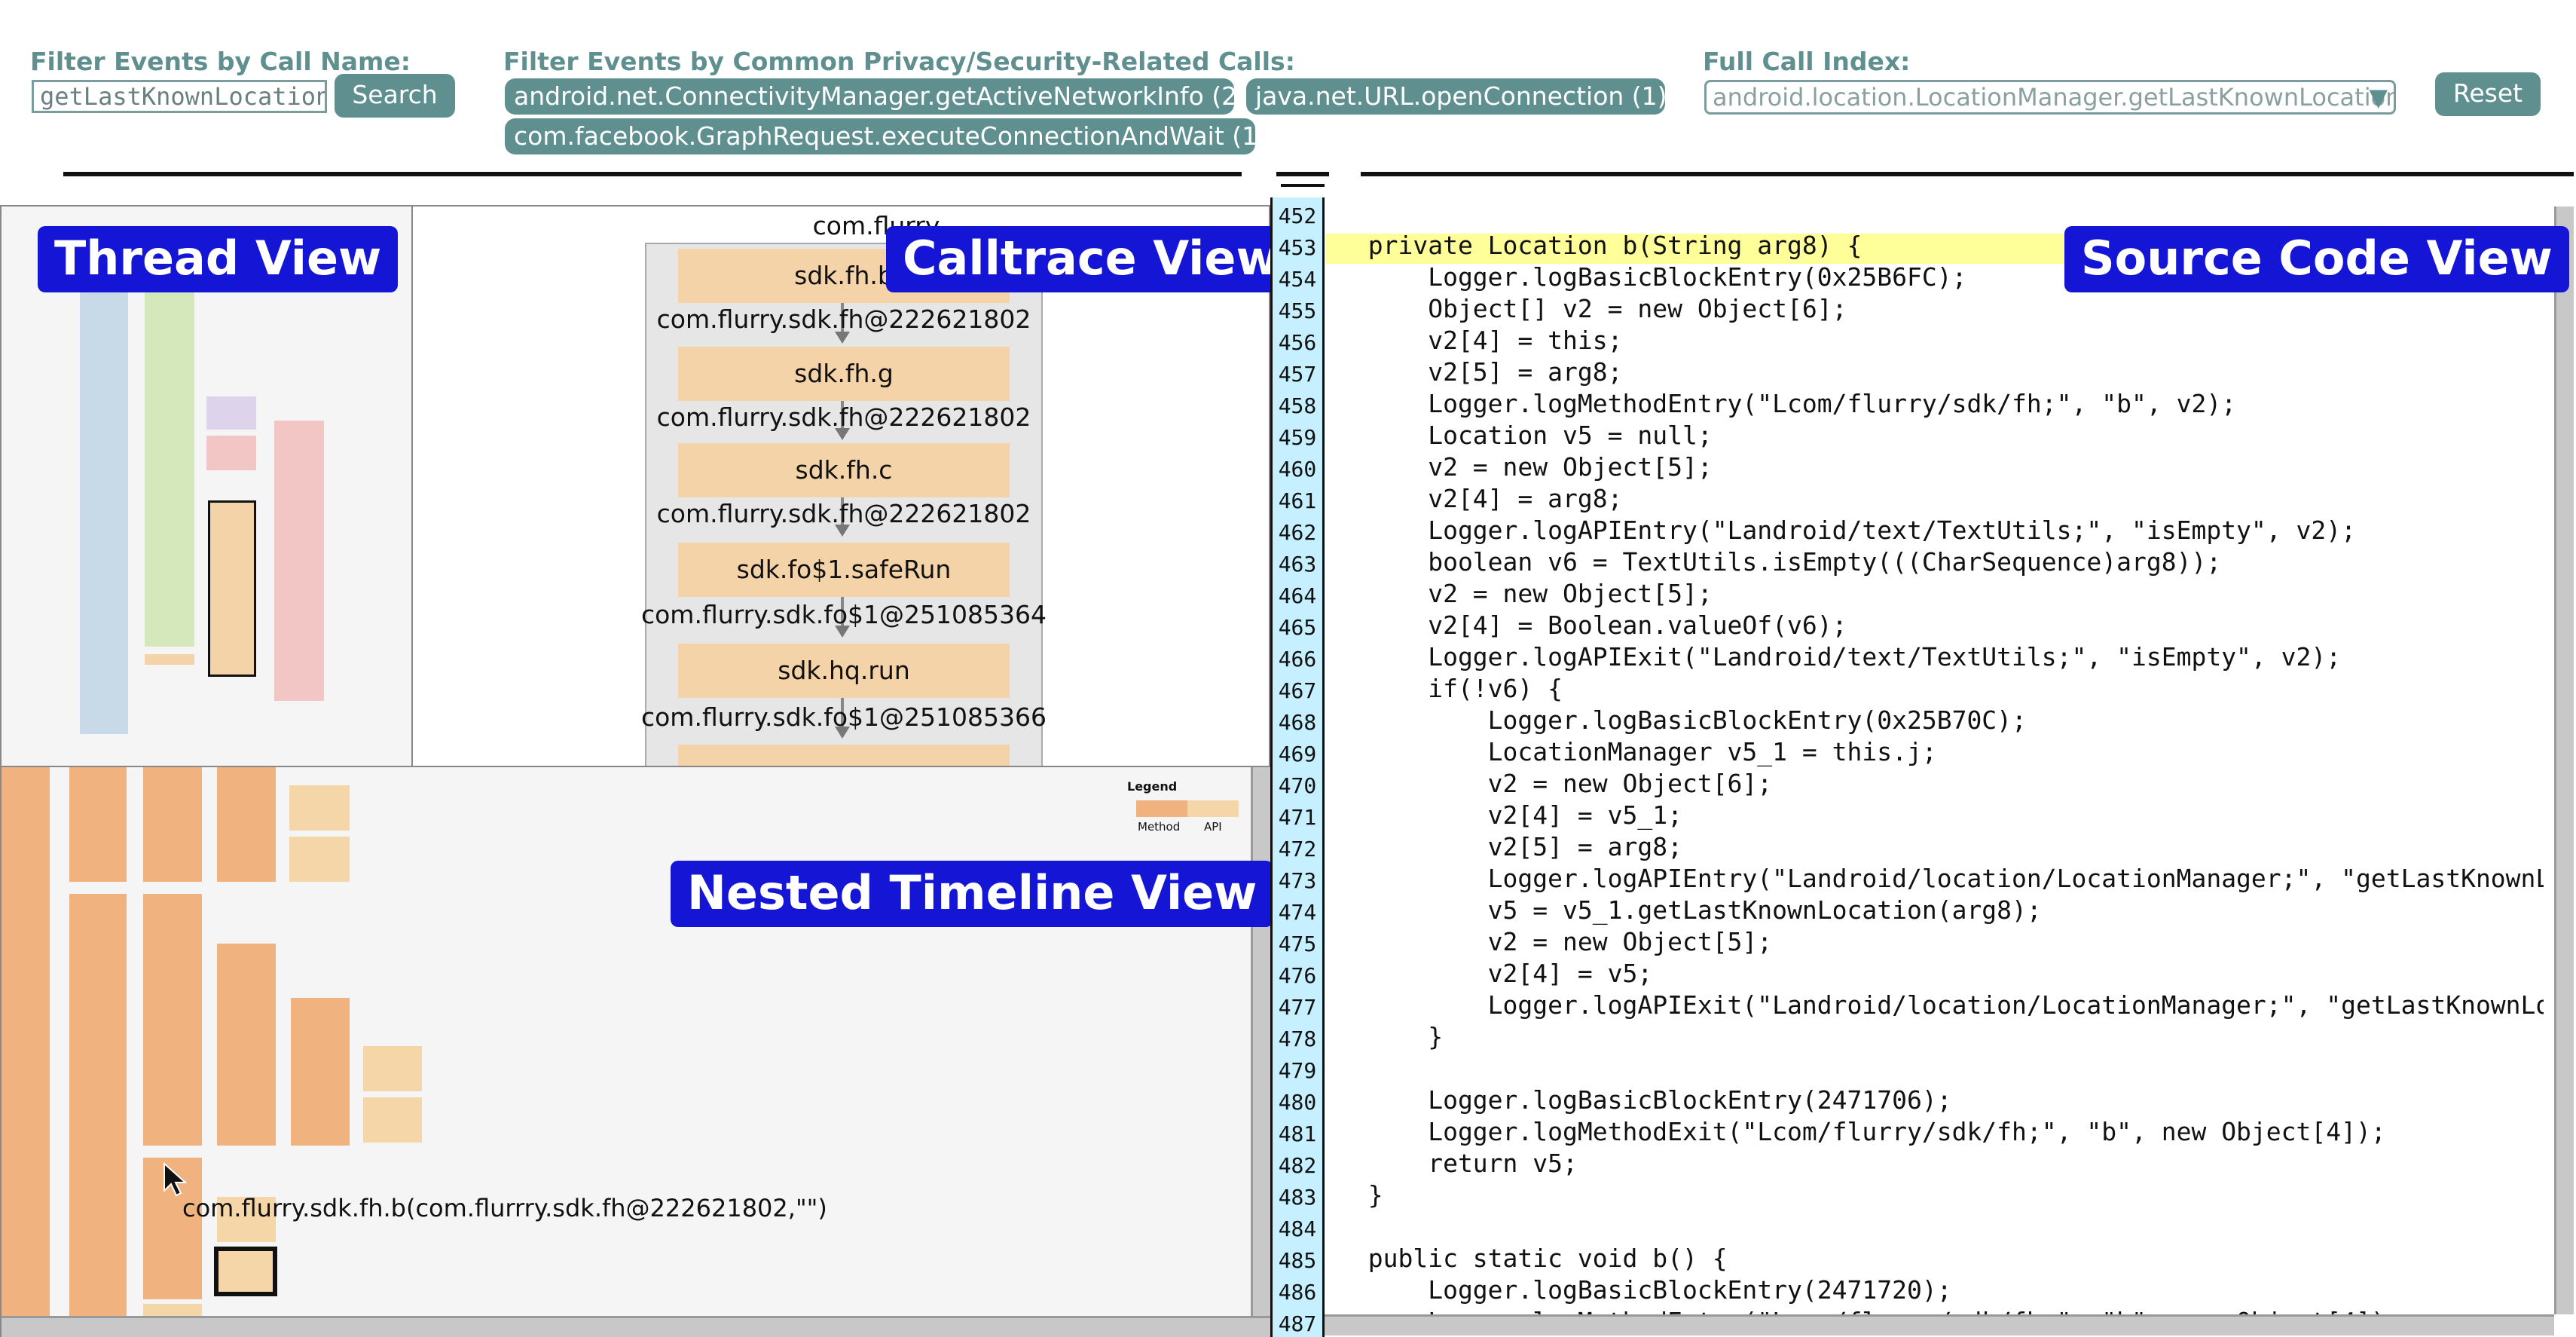 The image size is (2576, 1337). What do you see at coordinates (1213, 808) in the screenshot?
I see `legend-api-swatch` at bounding box center [1213, 808].